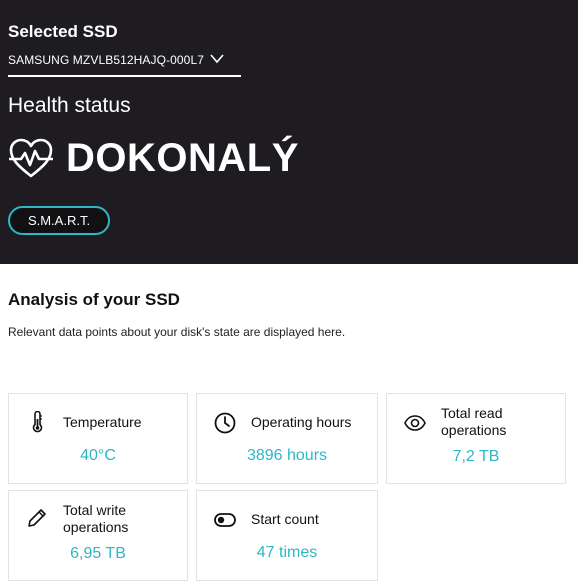 Image resolution: width=578 pixels, height=587 pixels. What do you see at coordinates (225, 520) in the screenshot?
I see `toggle-icon` at bounding box center [225, 520].